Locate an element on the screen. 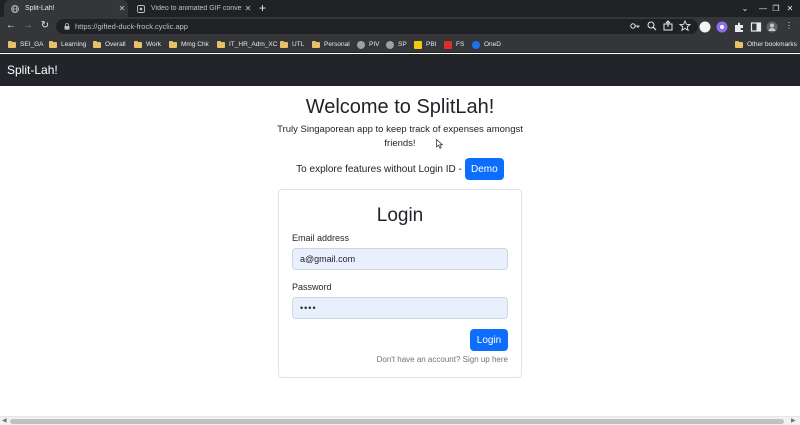 The image size is (800, 425). tab-split-lah: Split-Lah! ✕ is located at coordinates (66, 8).